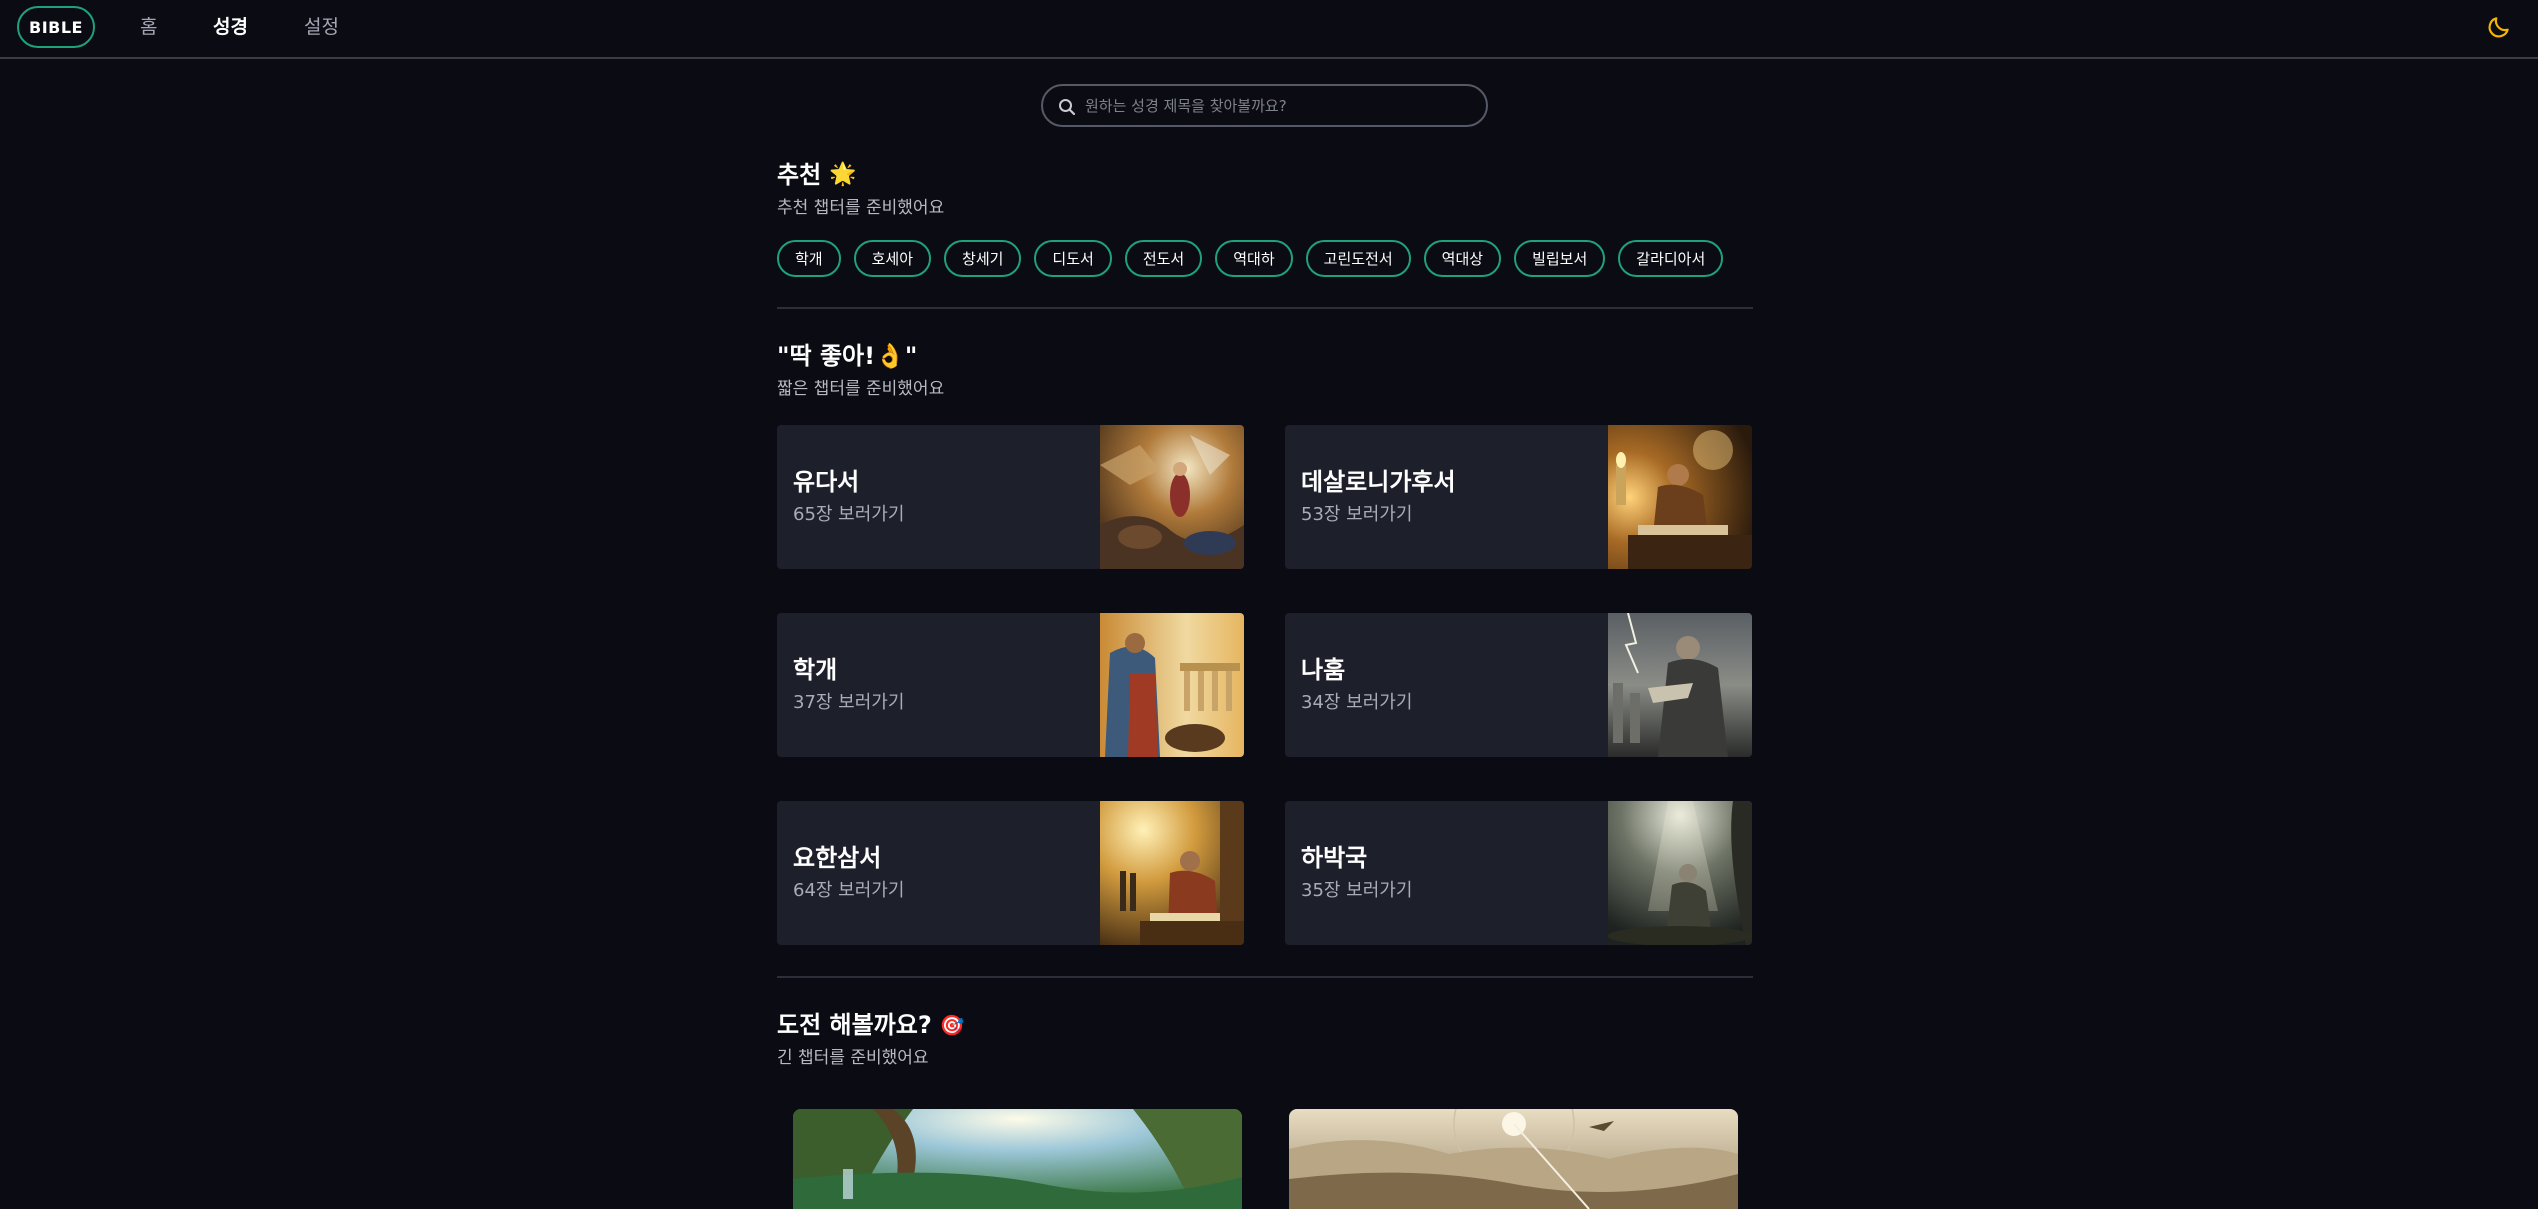 Image resolution: width=2538 pixels, height=1209 pixels. Describe the element at coordinates (1560, 258) in the screenshot. I see `chip: 빌립보서` at that location.